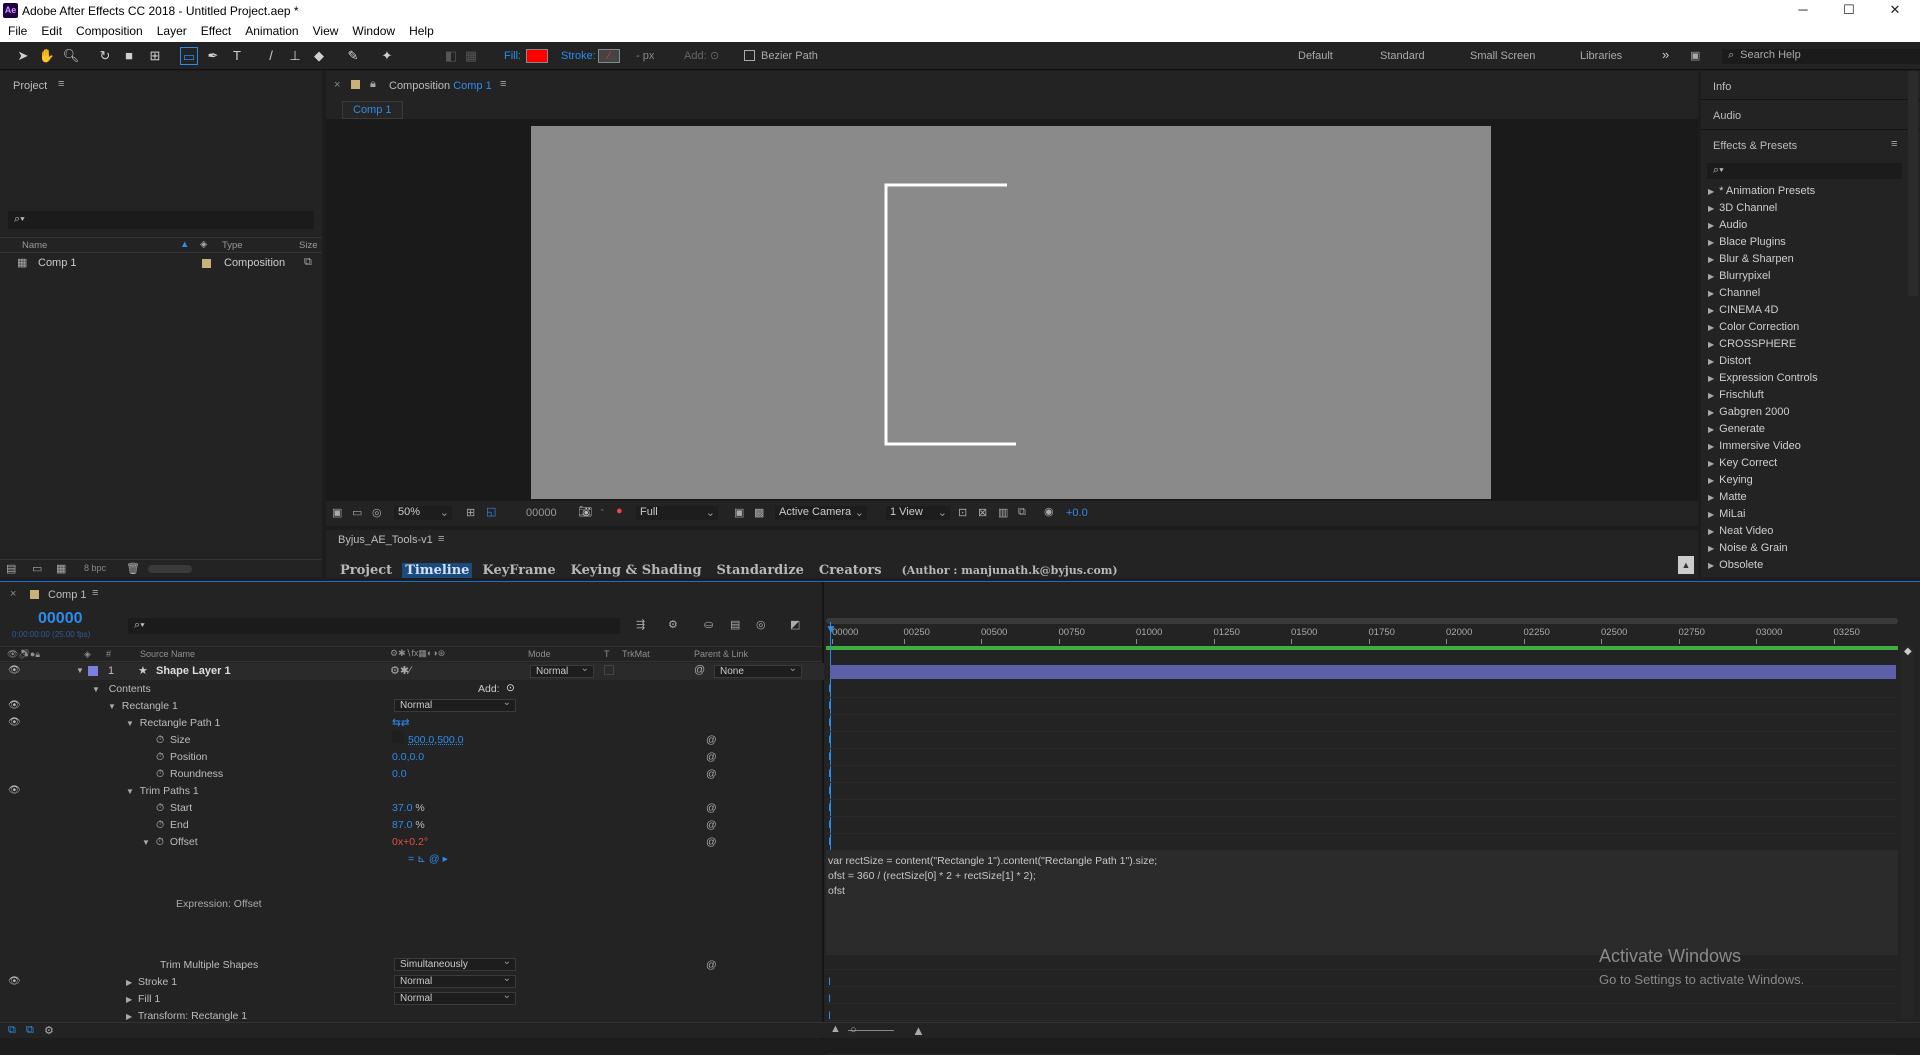 The width and height of the screenshot is (1920, 1055). What do you see at coordinates (1363, 672) in the screenshot?
I see `layer-duration-bar` at bounding box center [1363, 672].